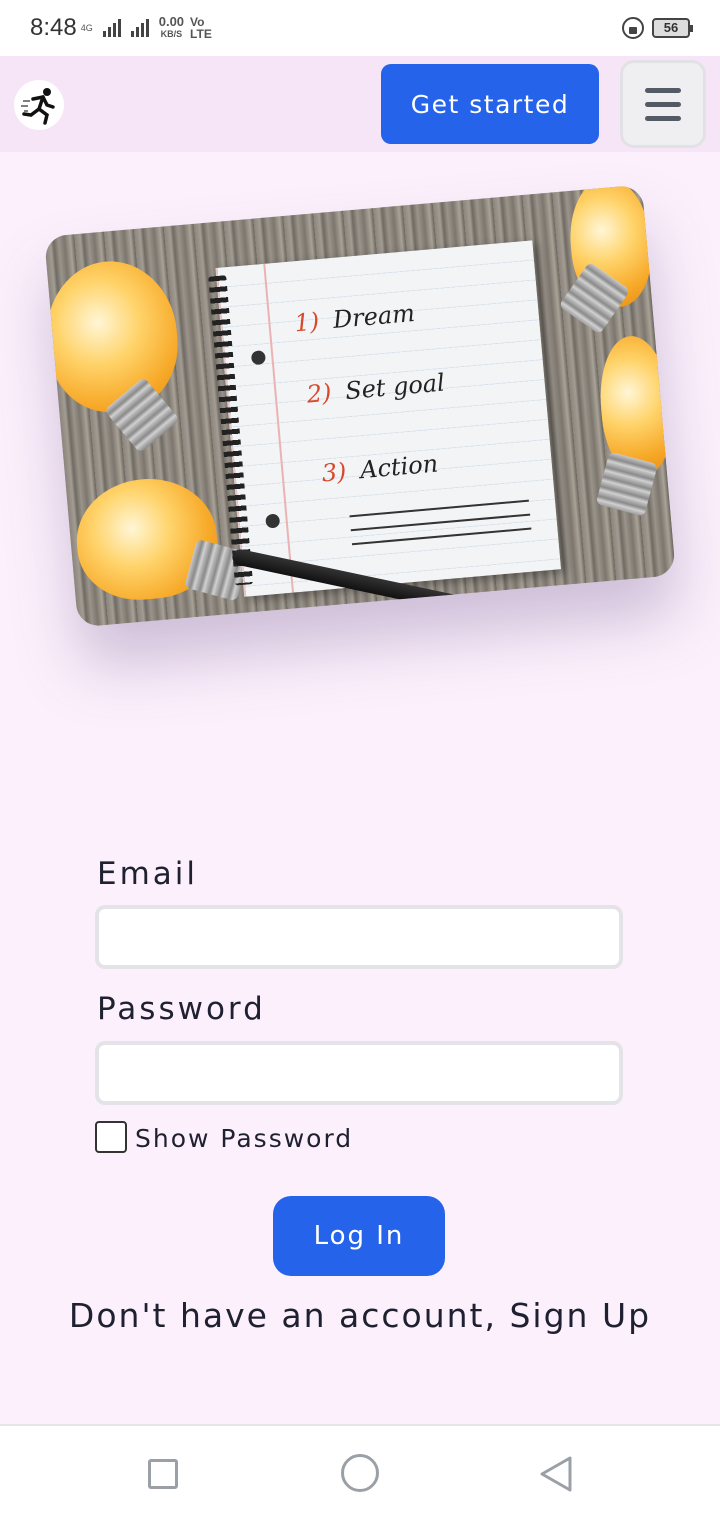 The image size is (720, 1520). What do you see at coordinates (580, 1315) in the screenshot?
I see `signup-link: Sign Up` at bounding box center [580, 1315].